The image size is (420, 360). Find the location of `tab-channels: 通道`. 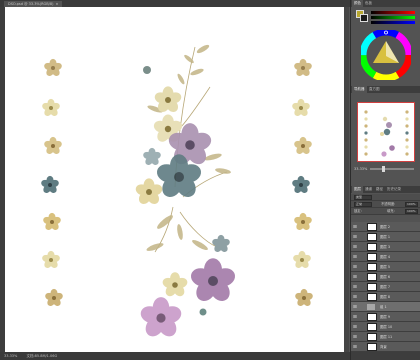

tab-channels: 通道 is located at coordinates (368, 189).